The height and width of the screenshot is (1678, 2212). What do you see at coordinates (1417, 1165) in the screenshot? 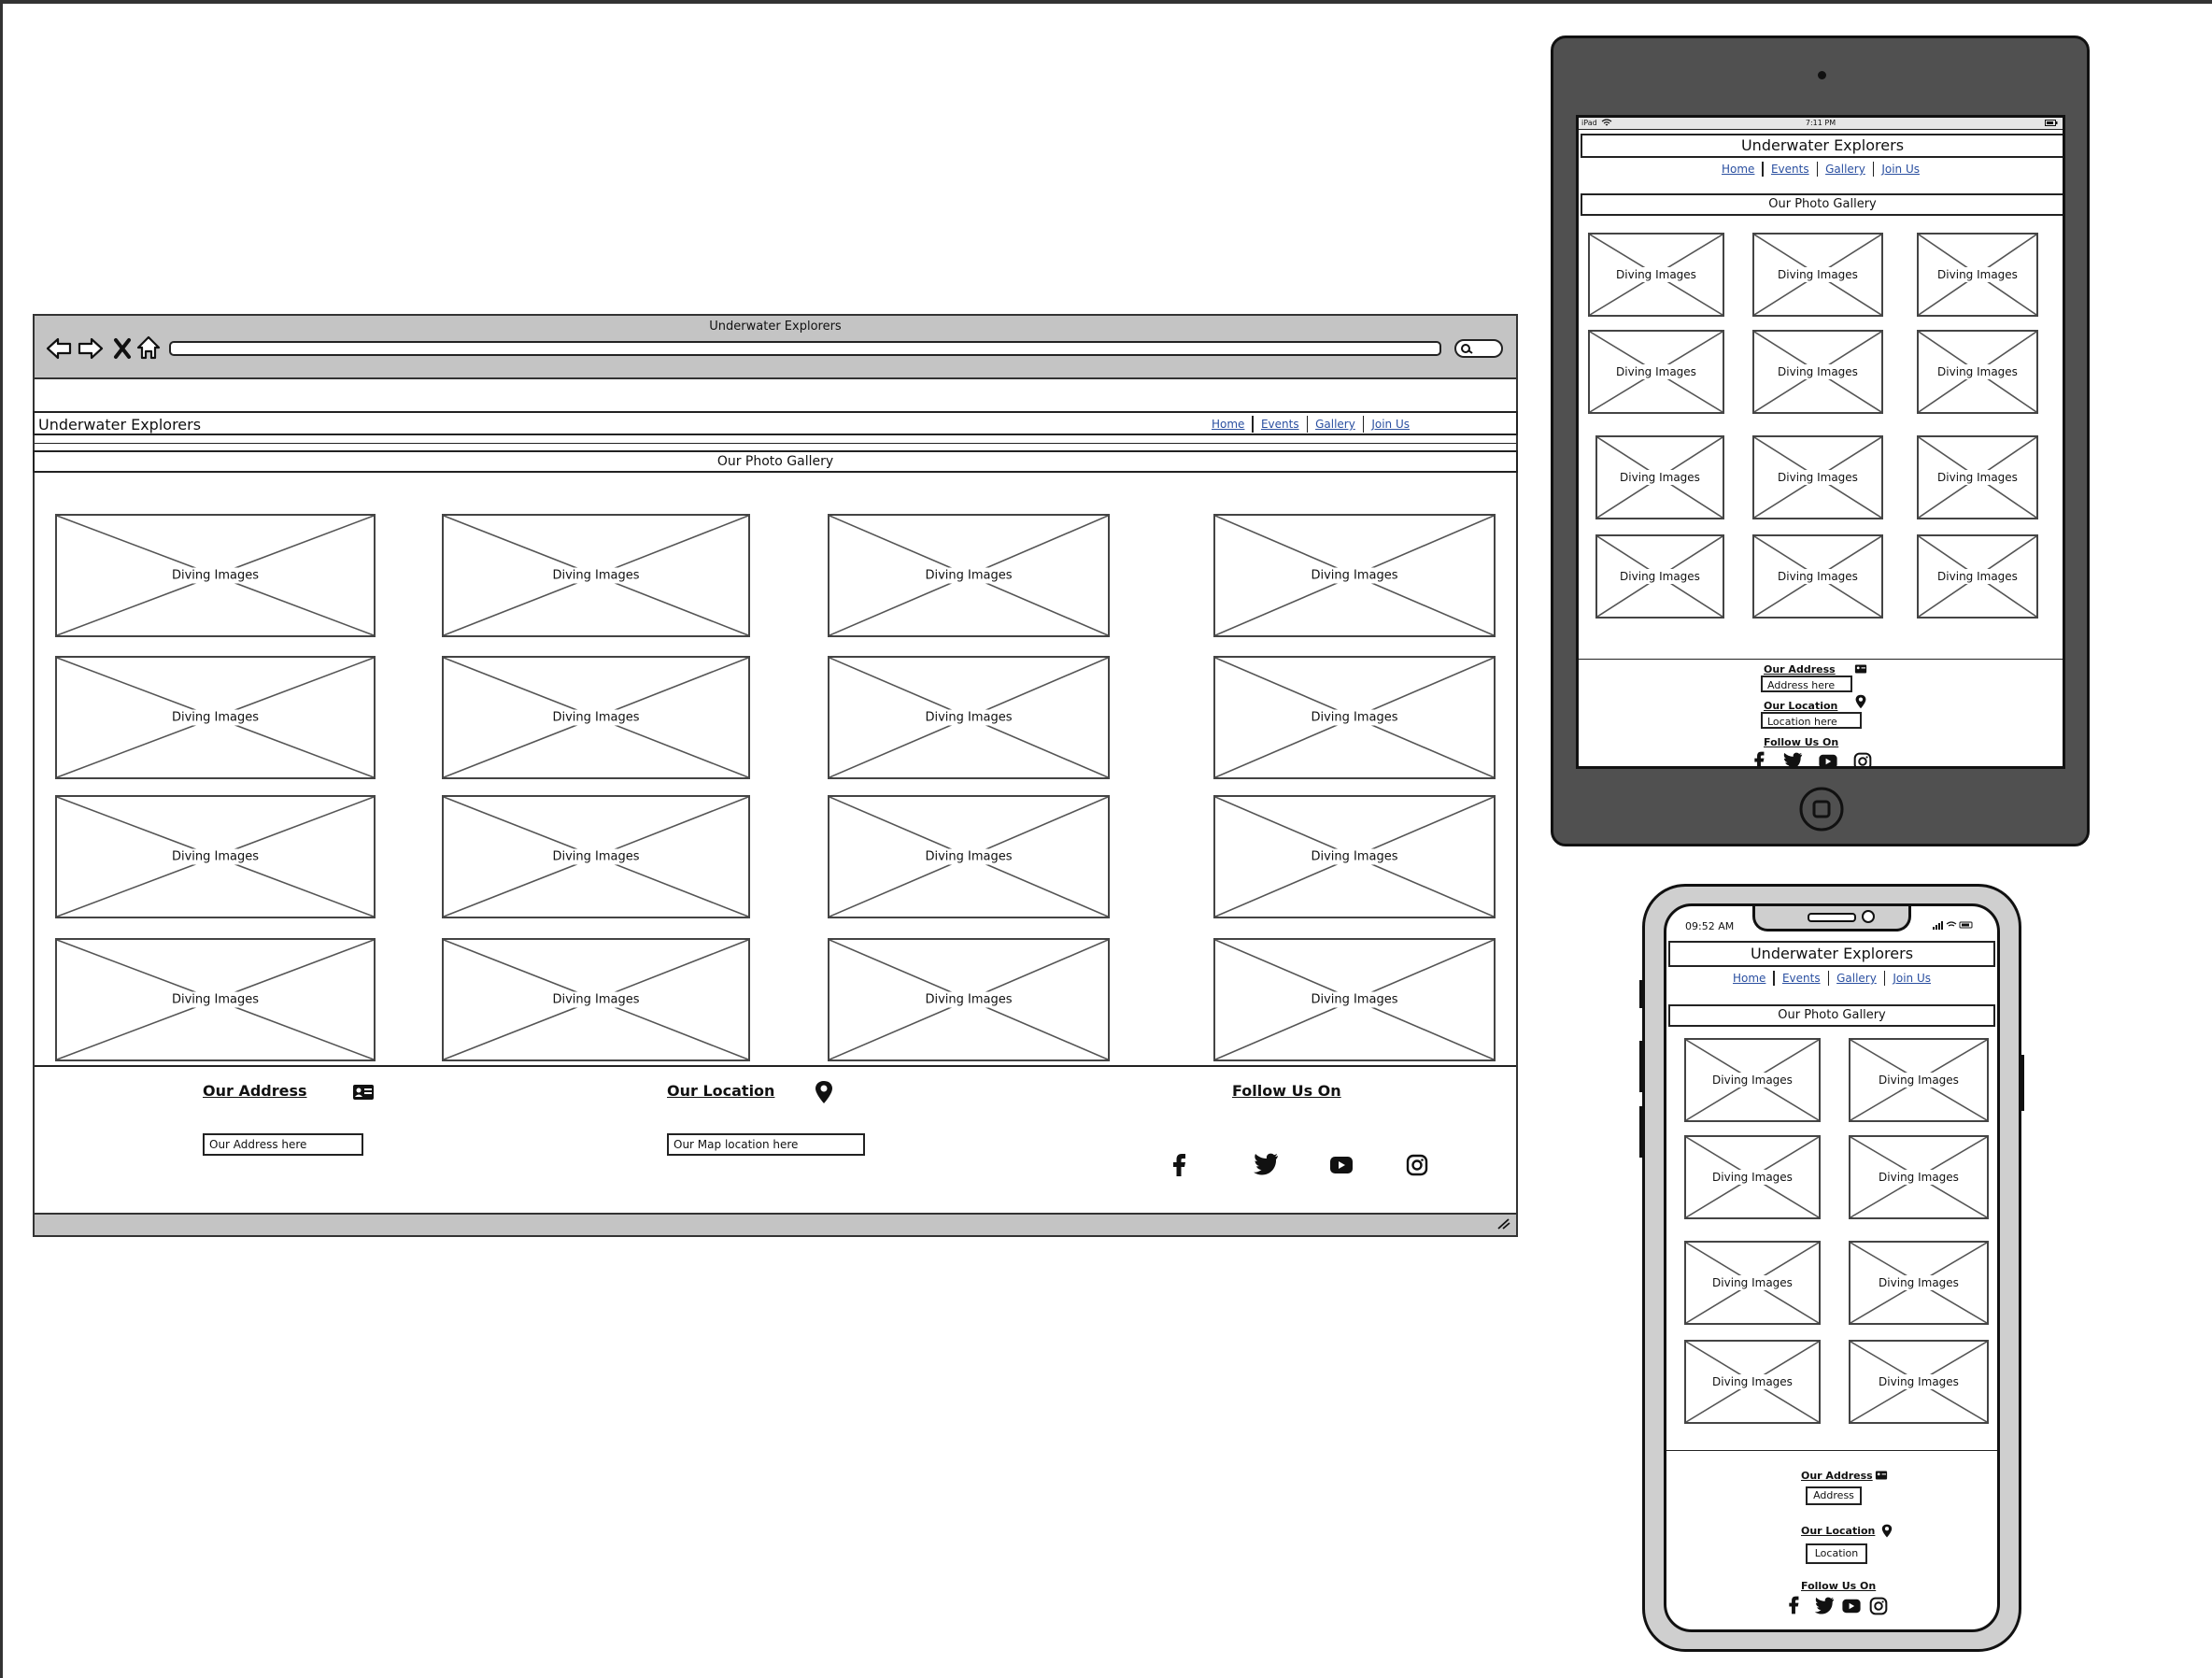
I see `instagram-icon` at bounding box center [1417, 1165].